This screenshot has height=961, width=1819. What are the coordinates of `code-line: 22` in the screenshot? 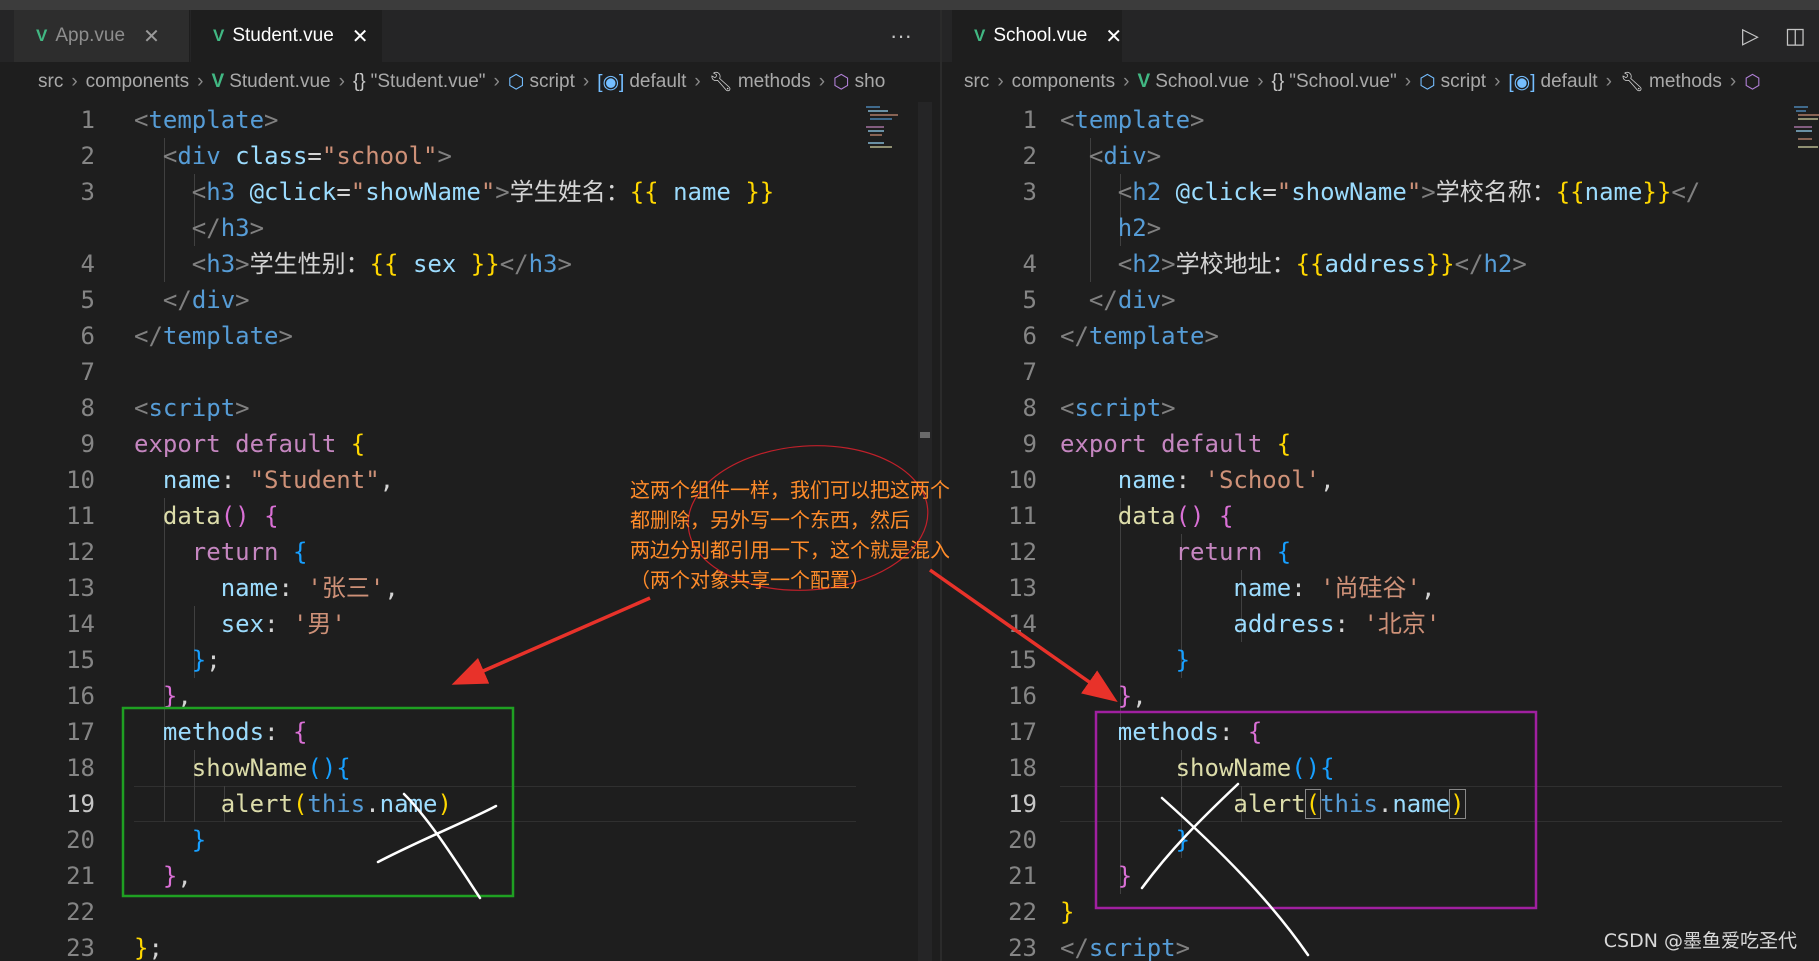 It's located at (80, 912).